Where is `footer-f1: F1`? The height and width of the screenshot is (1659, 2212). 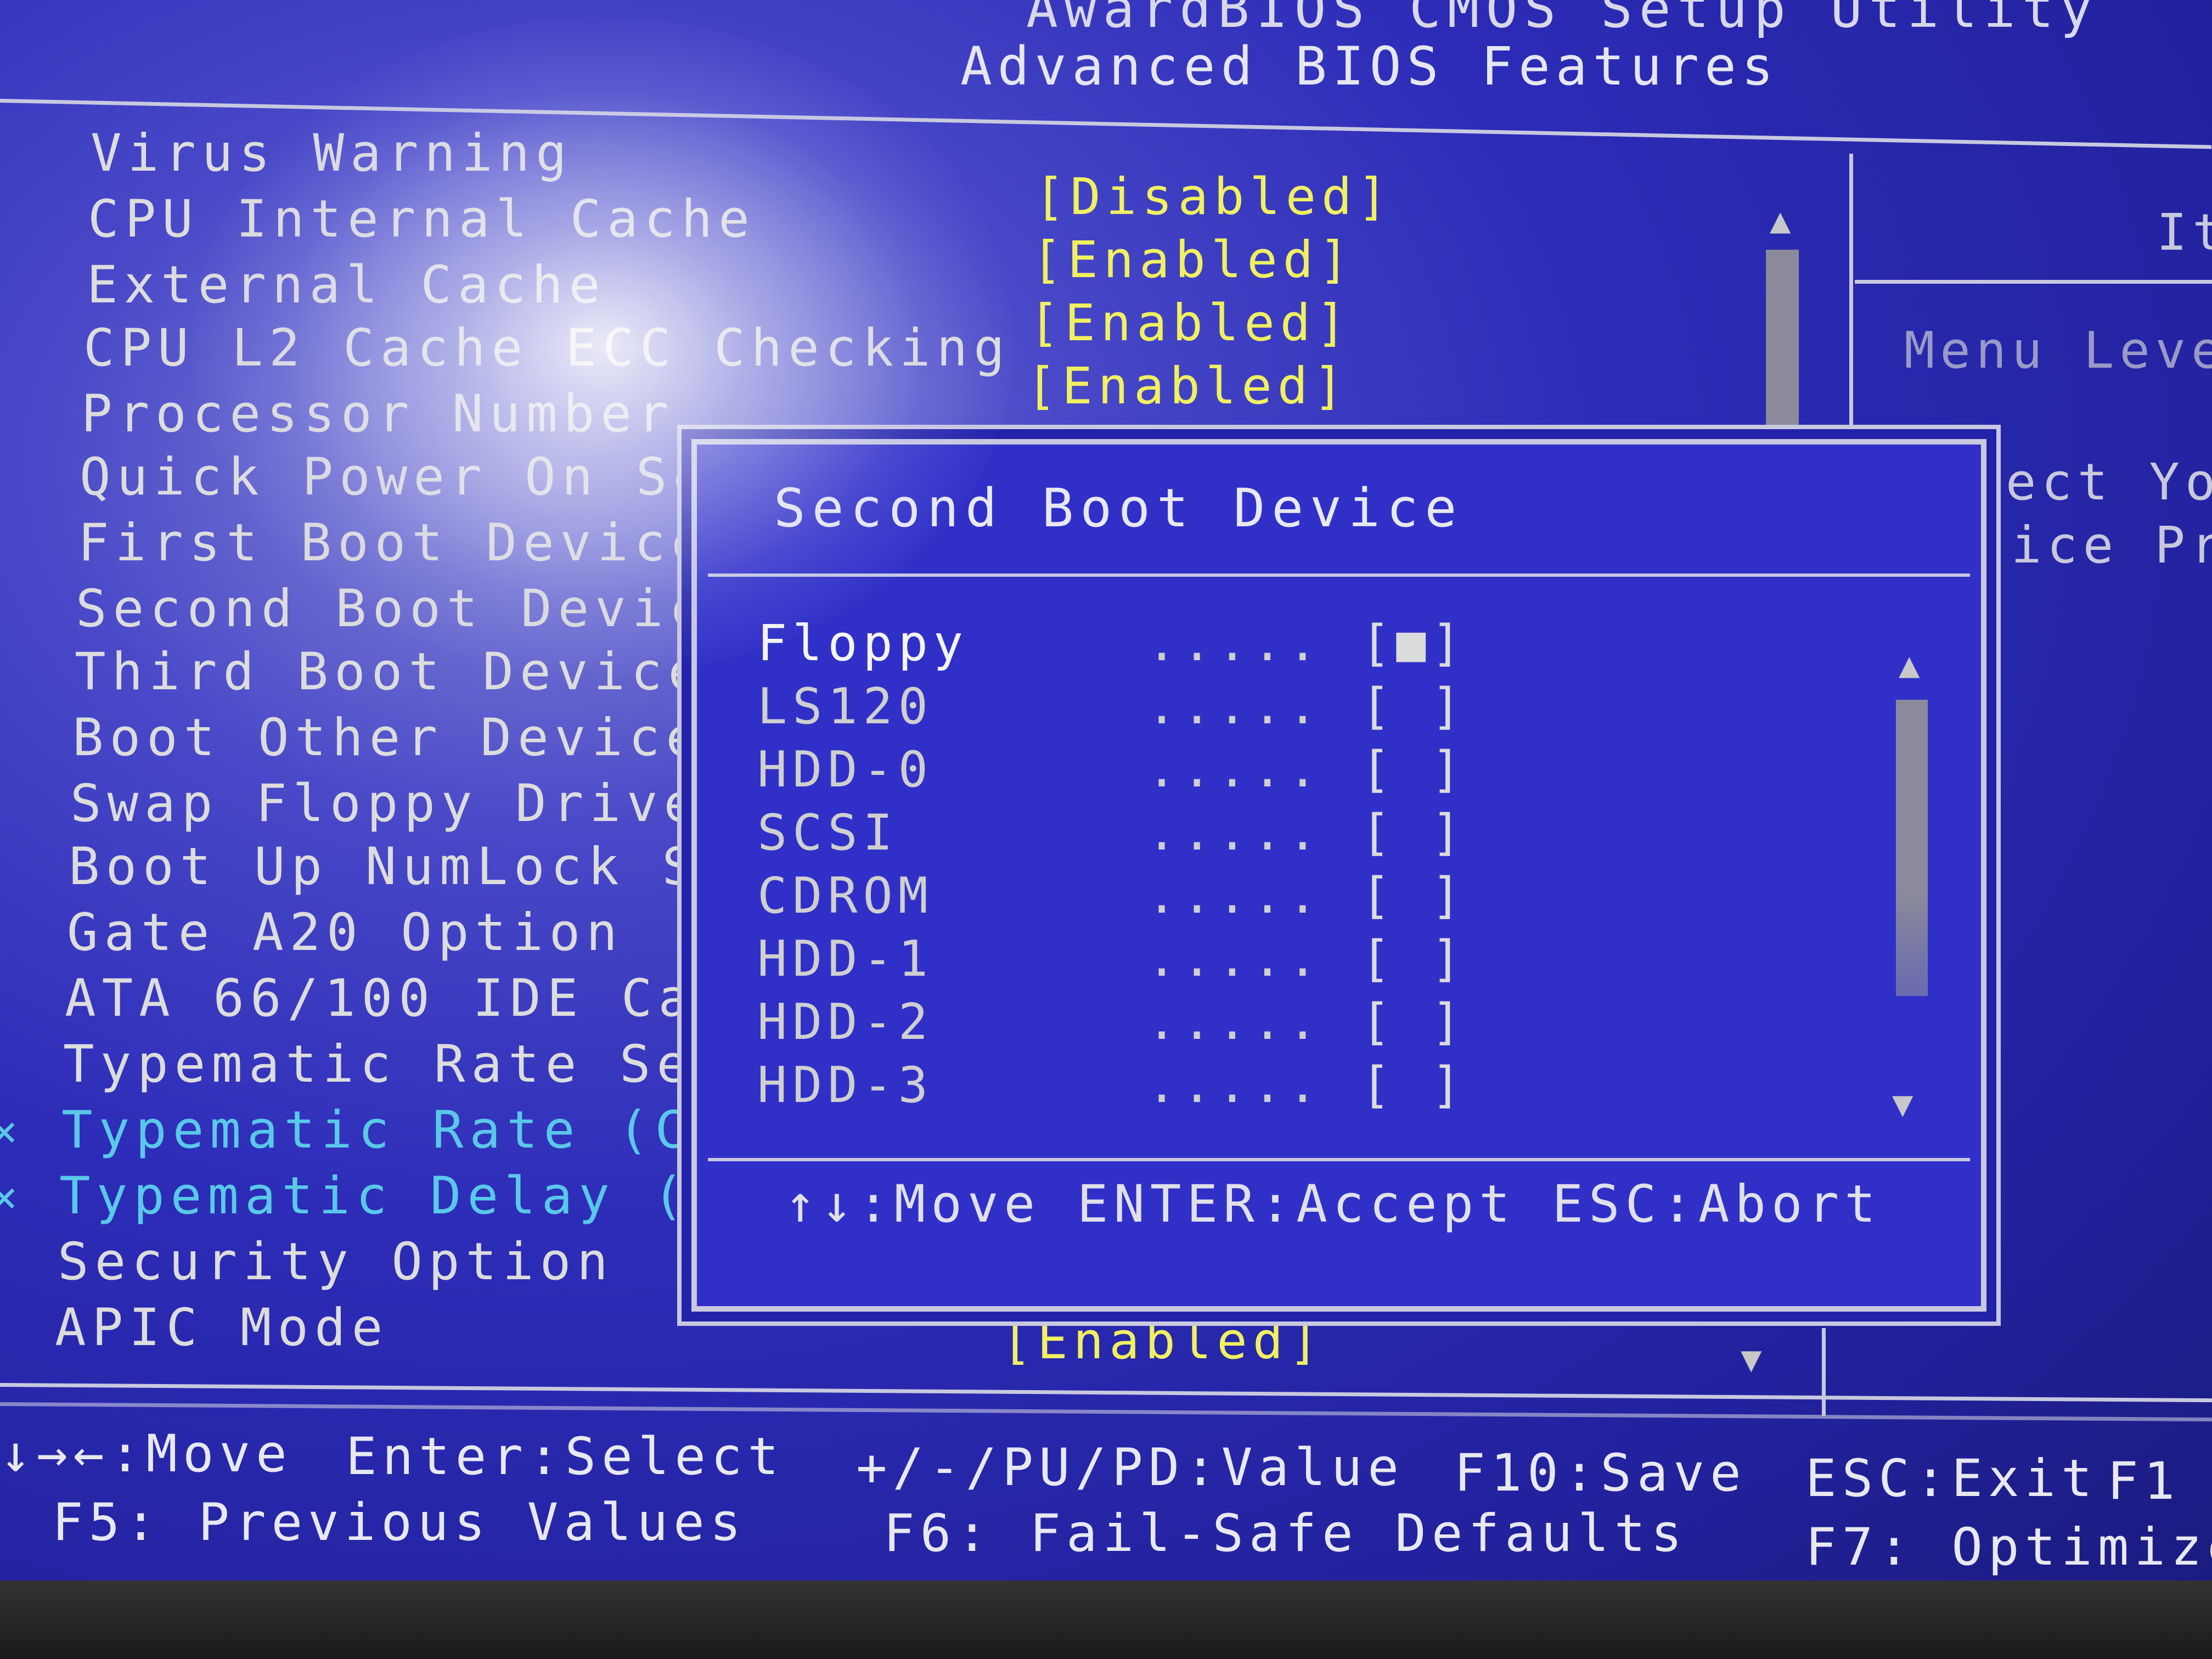 footer-f1: F1 is located at coordinates (2144, 1481).